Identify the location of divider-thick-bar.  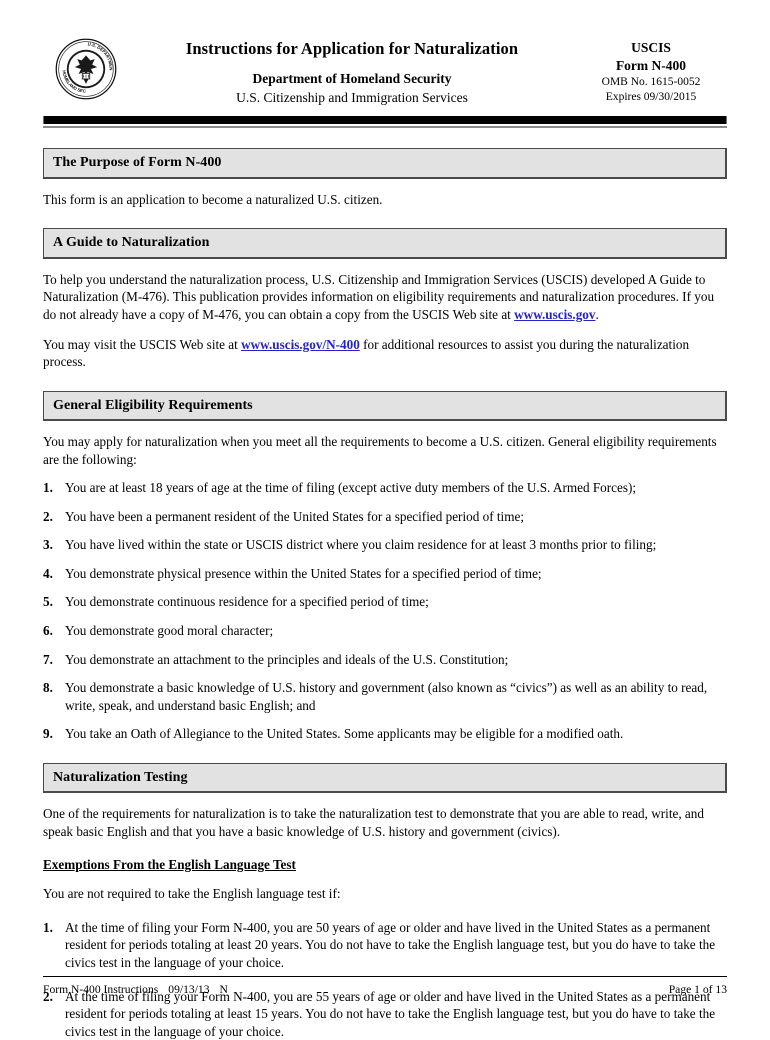
(385, 120).